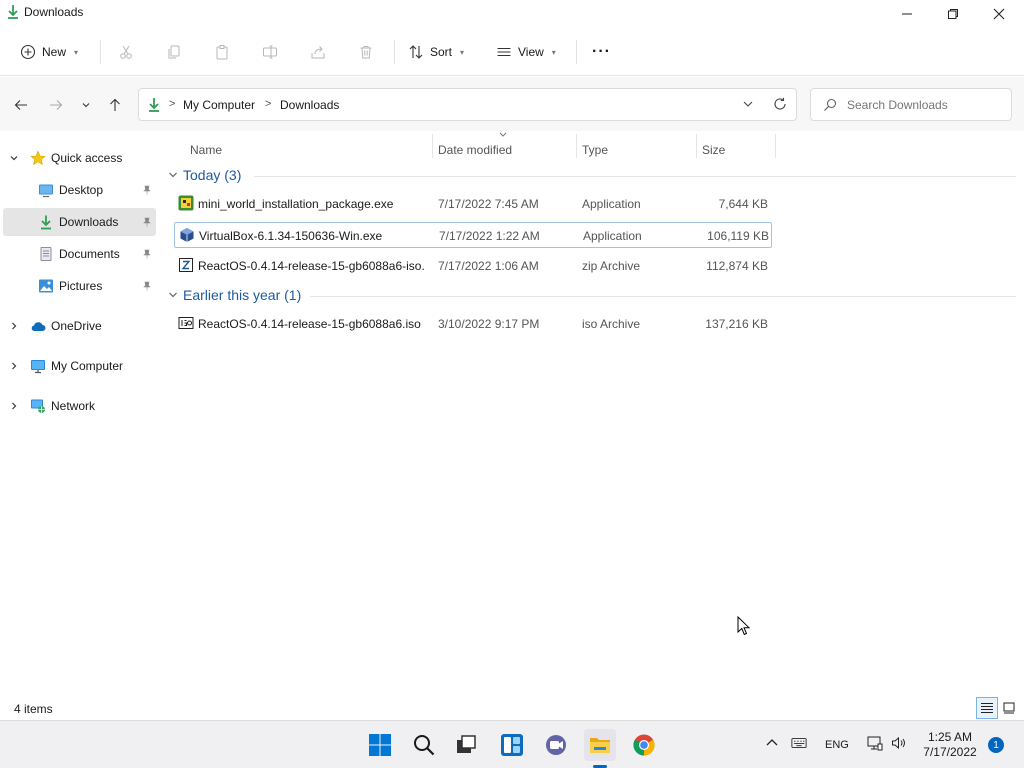  I want to click on thumbnail-view-button, so click(1009, 708).